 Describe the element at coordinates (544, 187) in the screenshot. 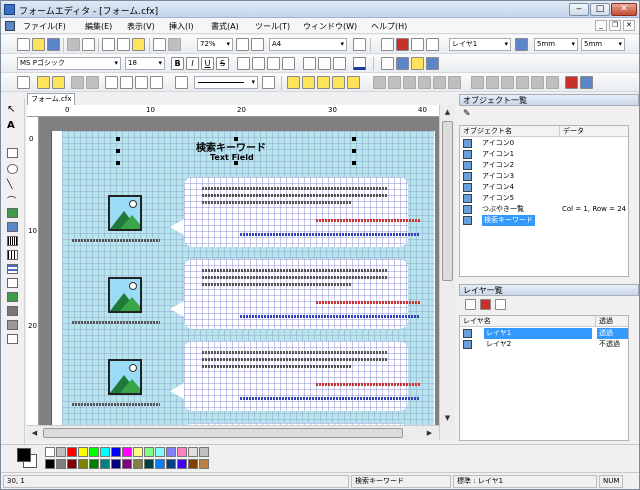

I see `object-row: アイコン4` at that location.